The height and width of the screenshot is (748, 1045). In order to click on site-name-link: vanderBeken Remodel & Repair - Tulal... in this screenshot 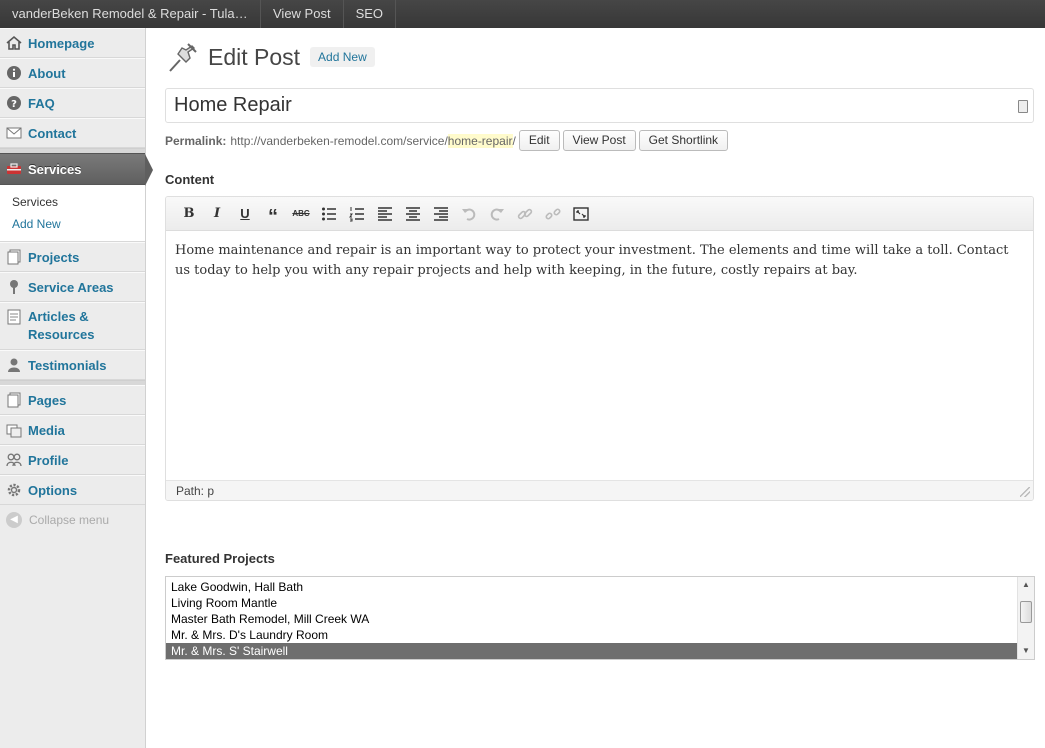, I will do `click(130, 14)`.